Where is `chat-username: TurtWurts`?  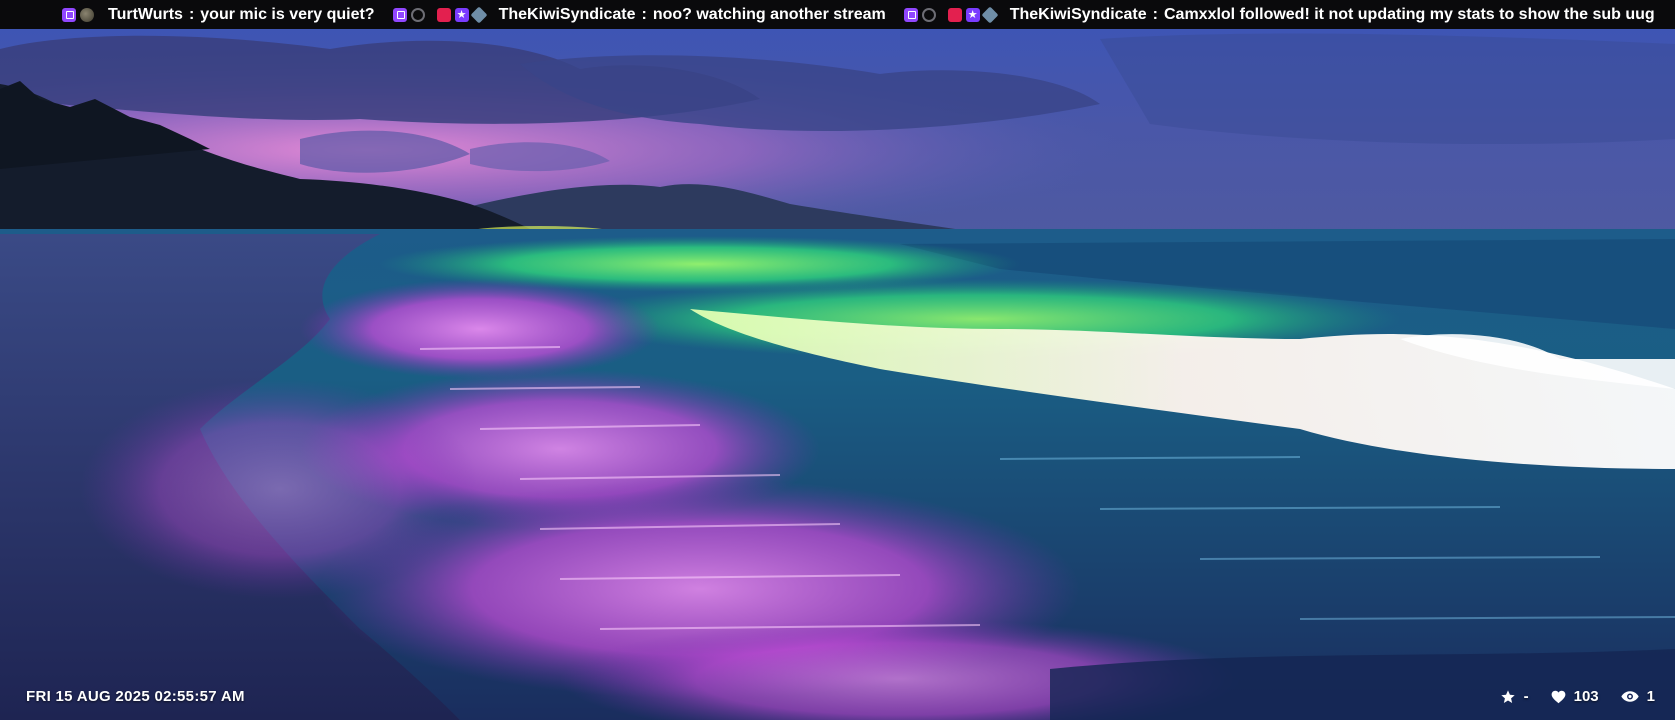 chat-username: TurtWurts is located at coordinates (145, 14).